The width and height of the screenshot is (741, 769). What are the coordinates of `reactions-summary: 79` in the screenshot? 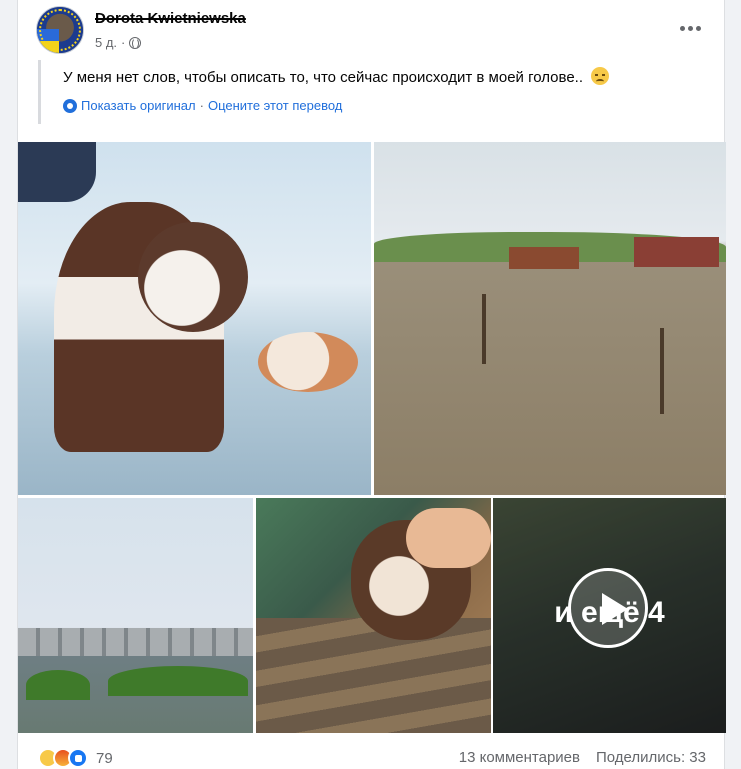 It's located at (75, 758).